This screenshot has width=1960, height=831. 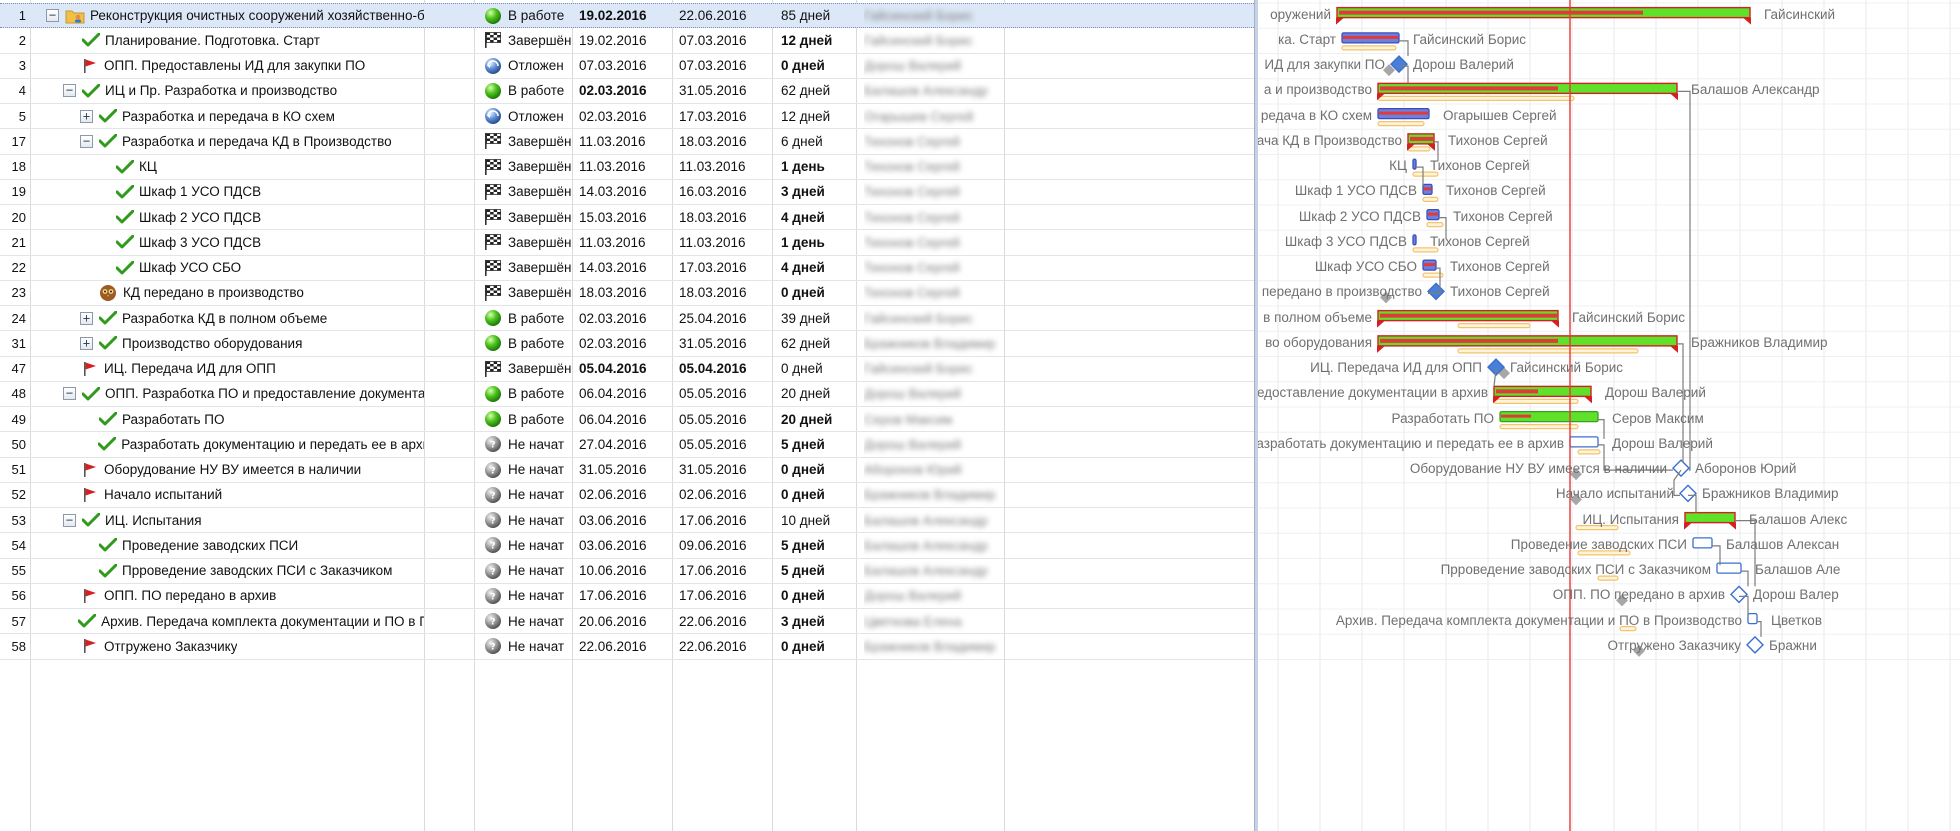 I want to click on task-name: Шкаф 2 УСО ПДСВ, so click(x=200, y=217).